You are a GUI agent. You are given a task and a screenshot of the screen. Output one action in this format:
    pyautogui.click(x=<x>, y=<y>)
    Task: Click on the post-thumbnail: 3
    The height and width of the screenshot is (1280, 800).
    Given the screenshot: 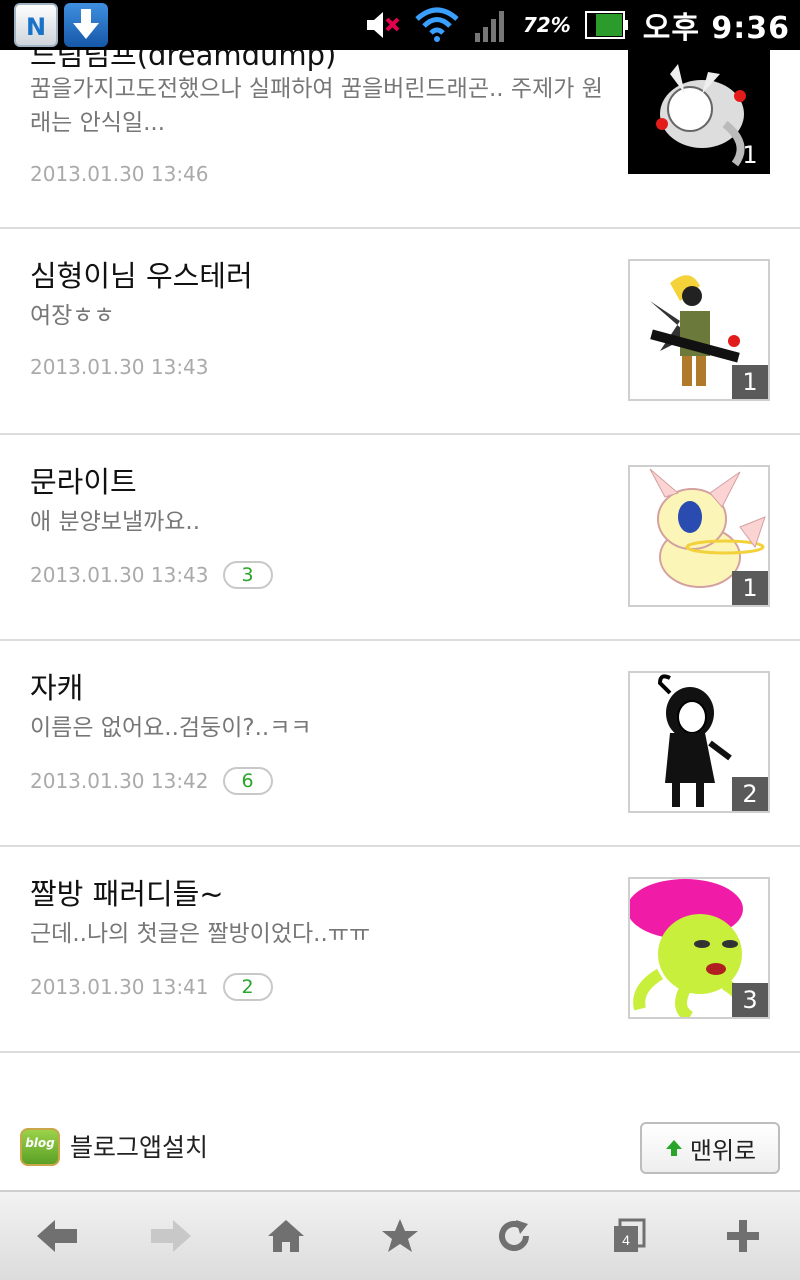 What is the action you would take?
    pyautogui.click(x=699, y=948)
    